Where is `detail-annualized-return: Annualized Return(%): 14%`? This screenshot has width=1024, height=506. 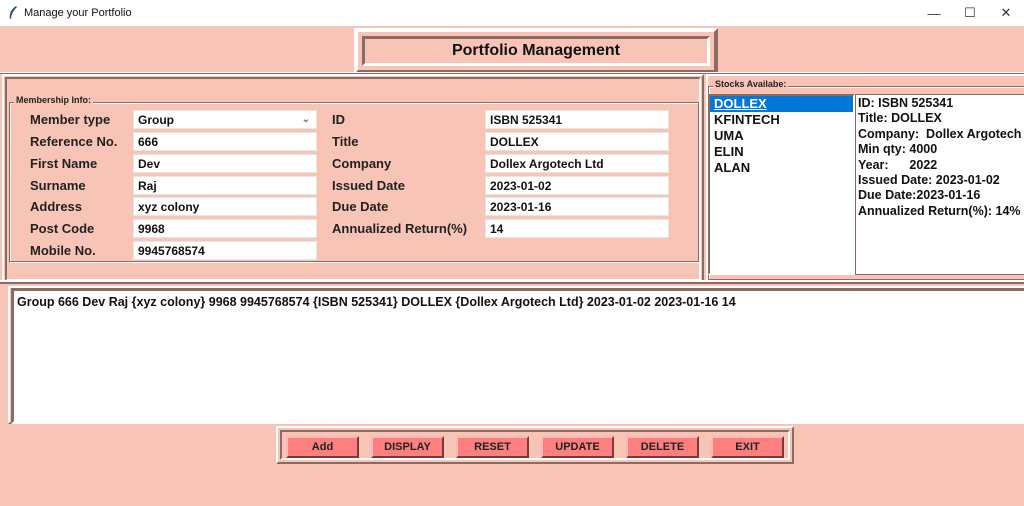
detail-annualized-return: Annualized Return(%): 14% is located at coordinates (939, 210).